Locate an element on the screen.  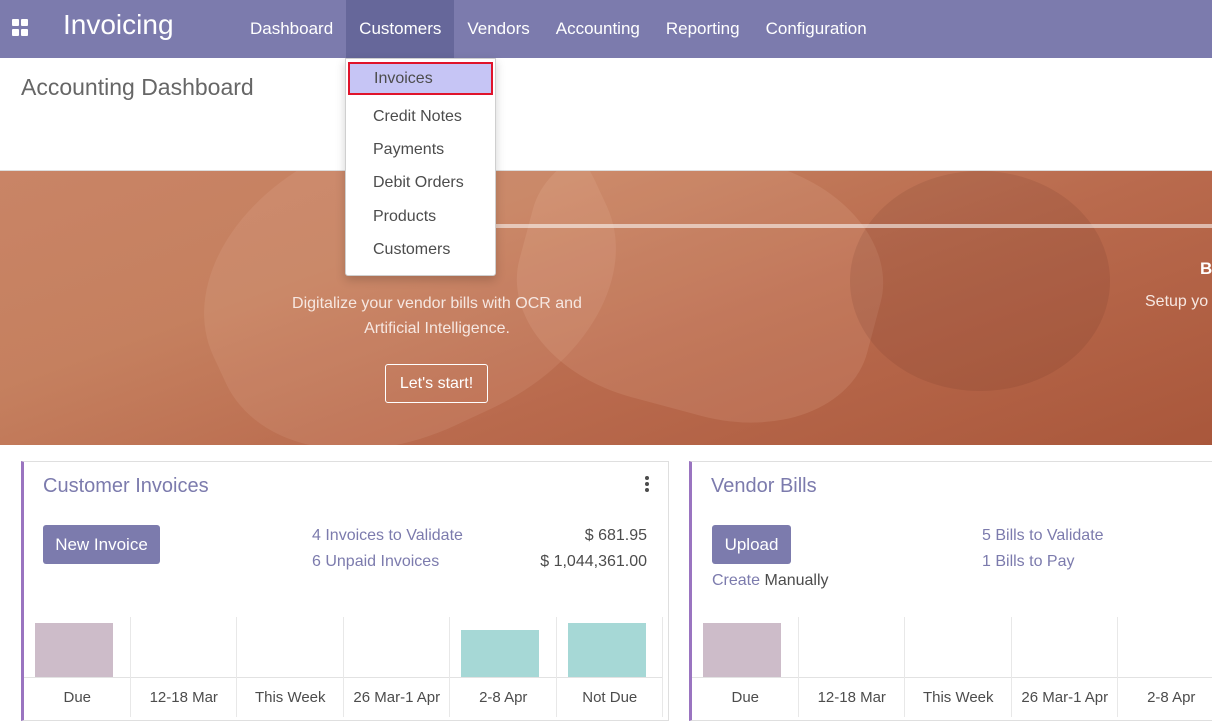
invoices-to-validate-link: 4 Invoices to Validate is located at coordinates (387, 536).